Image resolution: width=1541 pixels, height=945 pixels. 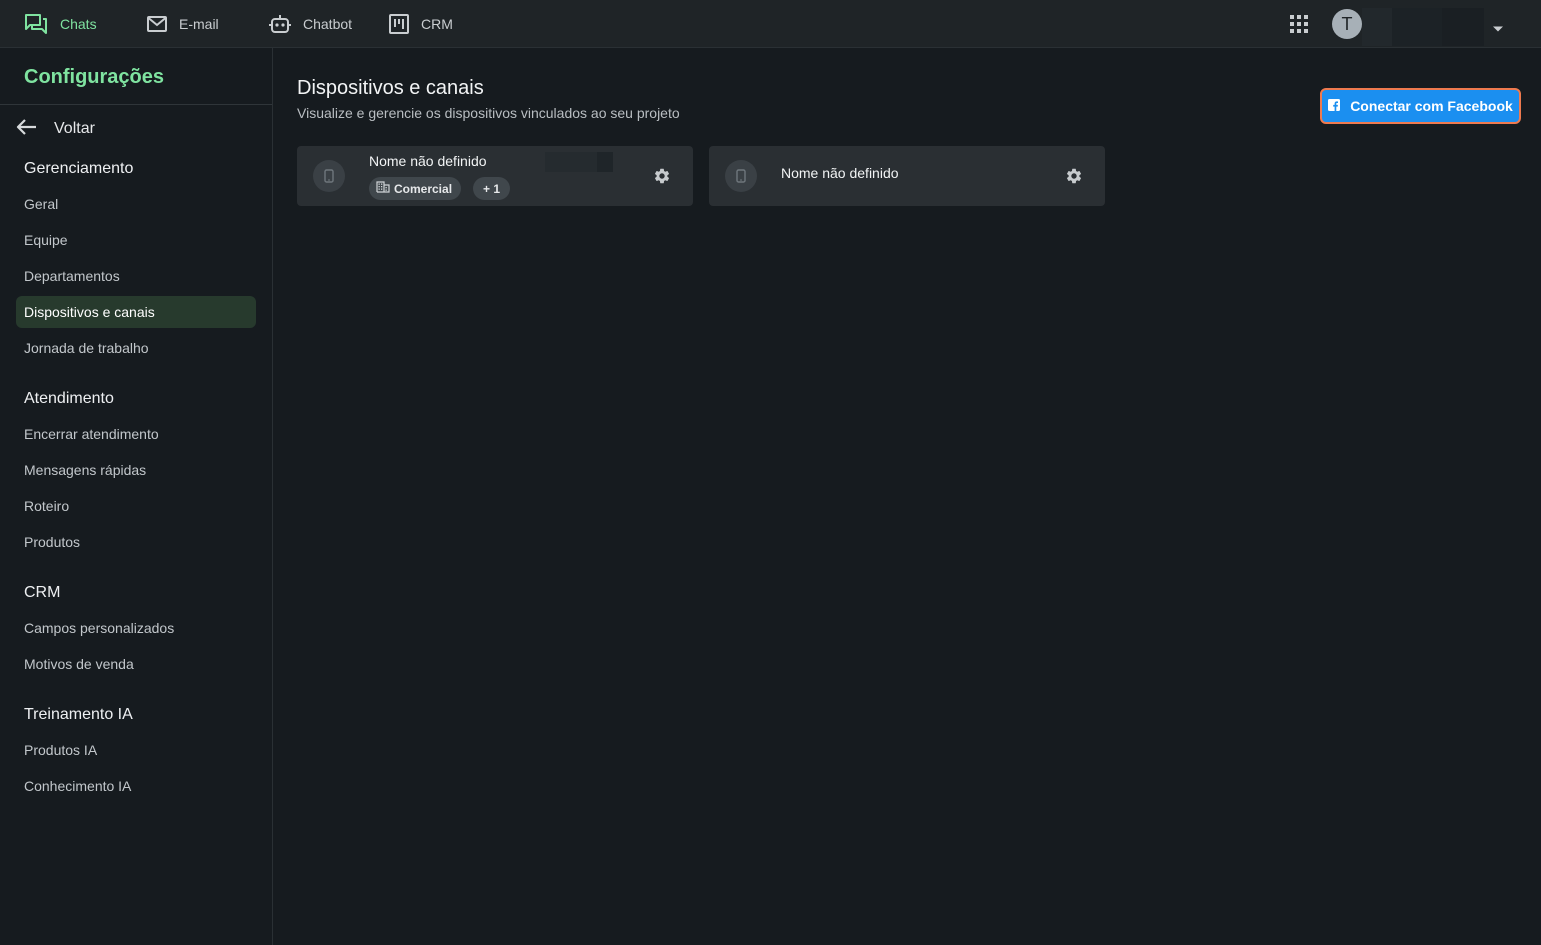 What do you see at coordinates (328, 24) in the screenshot?
I see `nav-chatbot-label: Chatbot` at bounding box center [328, 24].